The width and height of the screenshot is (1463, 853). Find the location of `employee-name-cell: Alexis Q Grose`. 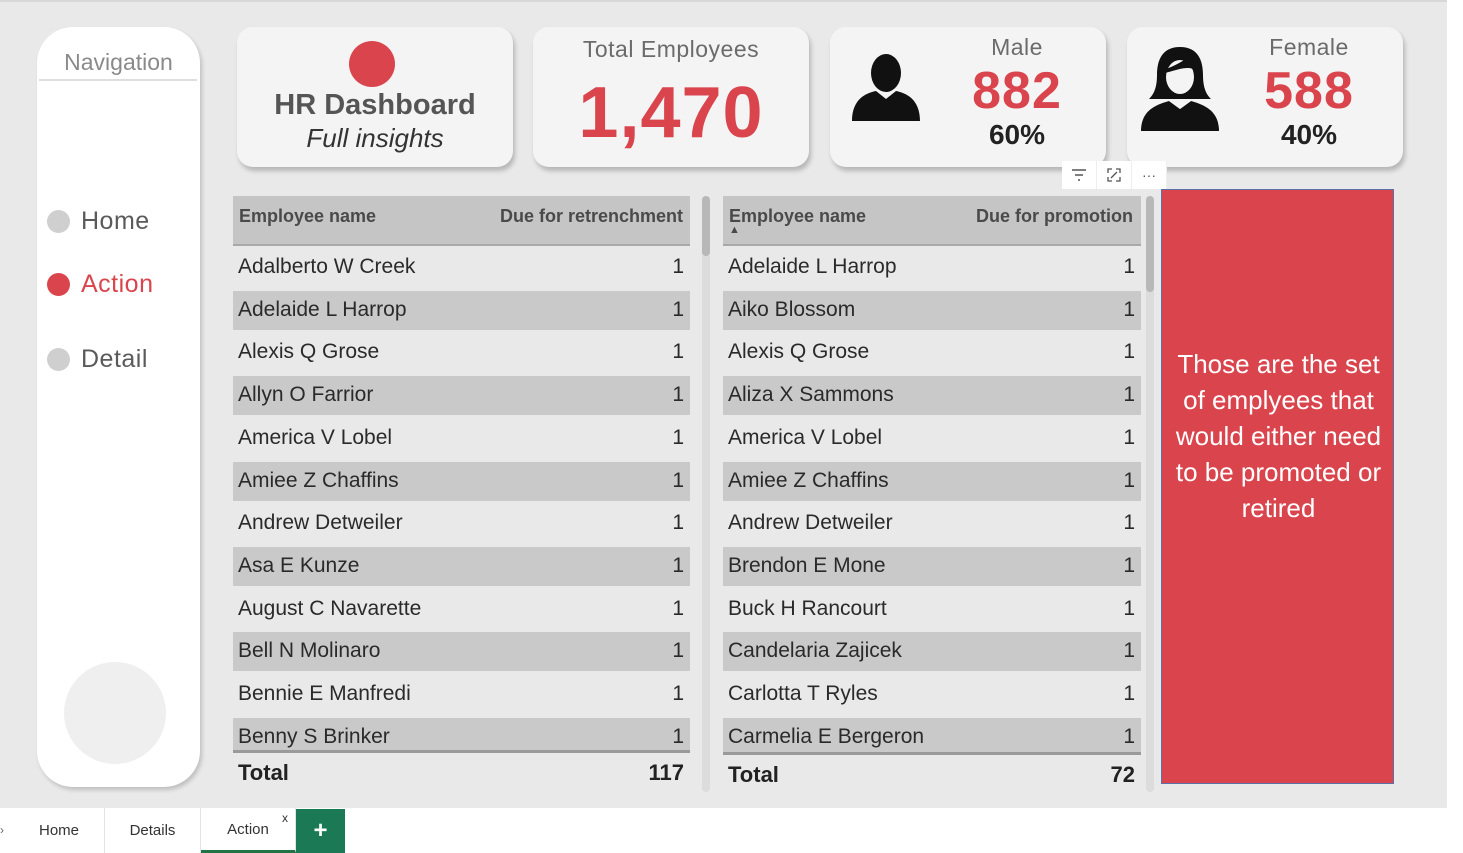

employee-name-cell: Alexis Q Grose is located at coordinates (309, 352).